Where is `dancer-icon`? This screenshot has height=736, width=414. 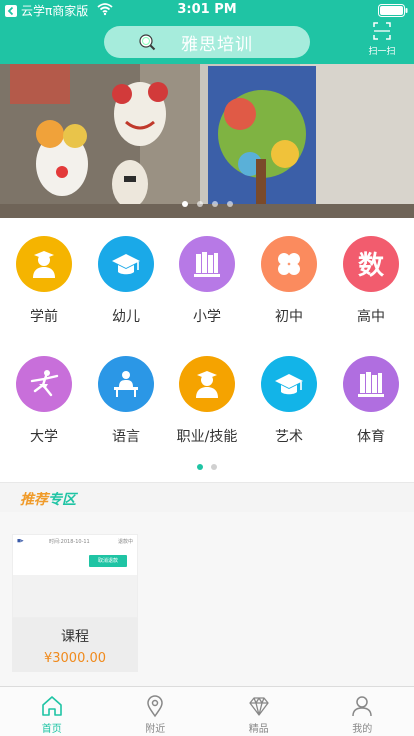
dancer-icon is located at coordinates (44, 383).